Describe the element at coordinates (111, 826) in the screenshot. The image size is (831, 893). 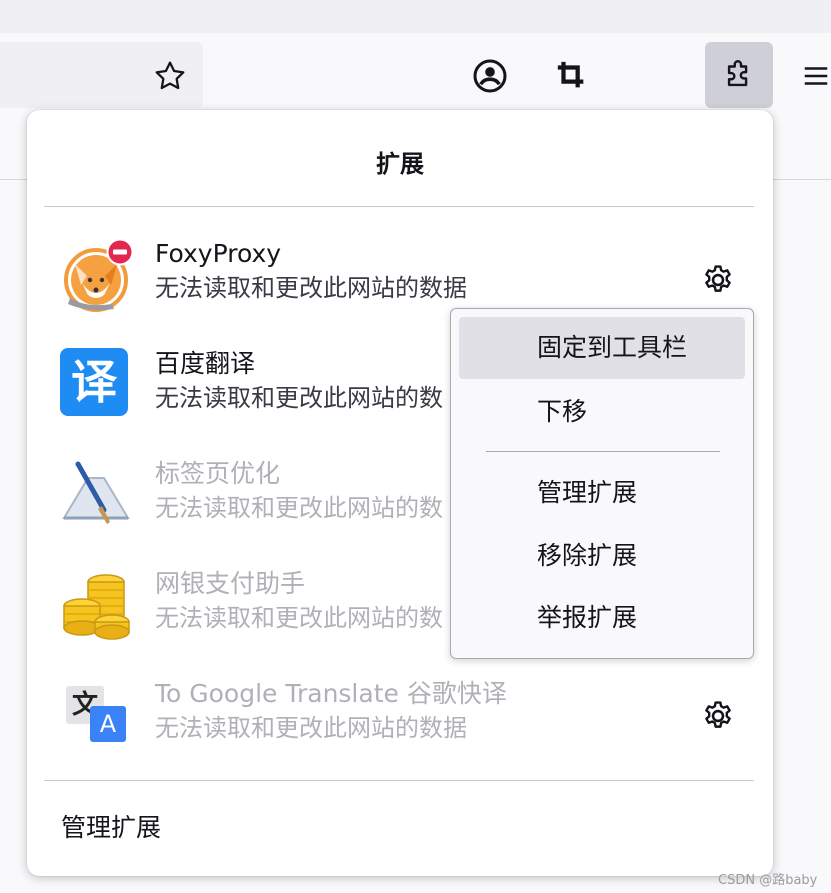
I see `manage-extensions-button: 管理扩展` at that location.